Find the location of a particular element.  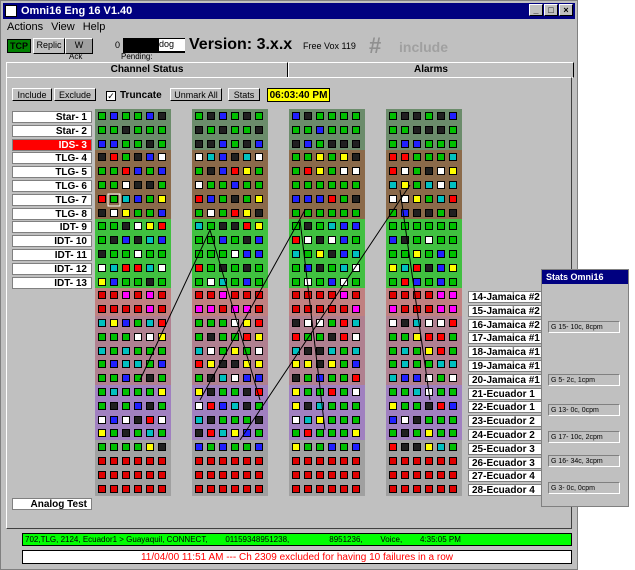

menu-help: Help is located at coordinates (94, 27).